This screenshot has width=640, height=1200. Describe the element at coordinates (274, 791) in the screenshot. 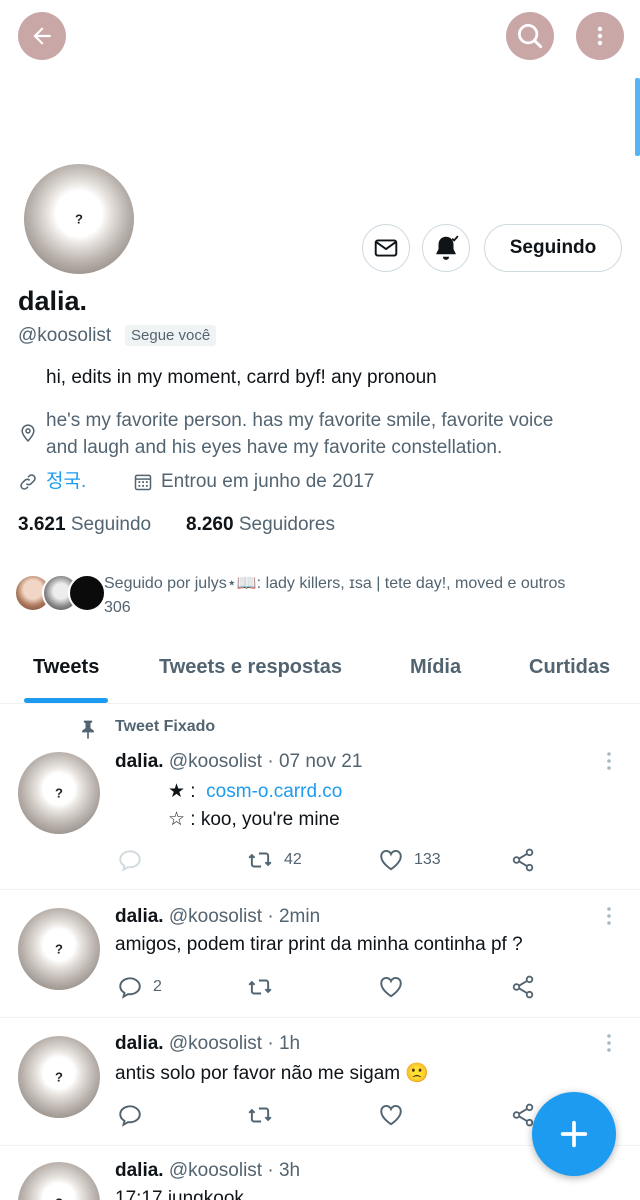

I see `tweet-link: cosm-o.carrd.co` at that location.